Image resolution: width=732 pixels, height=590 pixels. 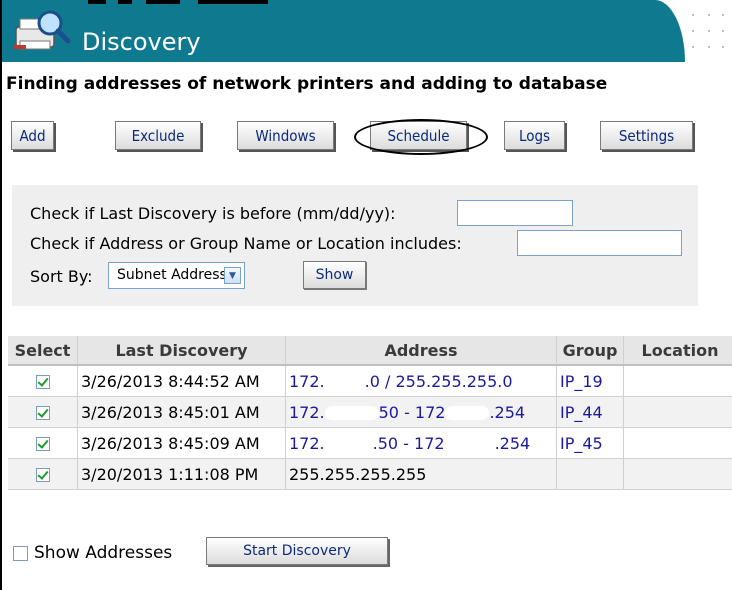 What do you see at coordinates (334, 275) in the screenshot?
I see `show-button: Show` at bounding box center [334, 275].